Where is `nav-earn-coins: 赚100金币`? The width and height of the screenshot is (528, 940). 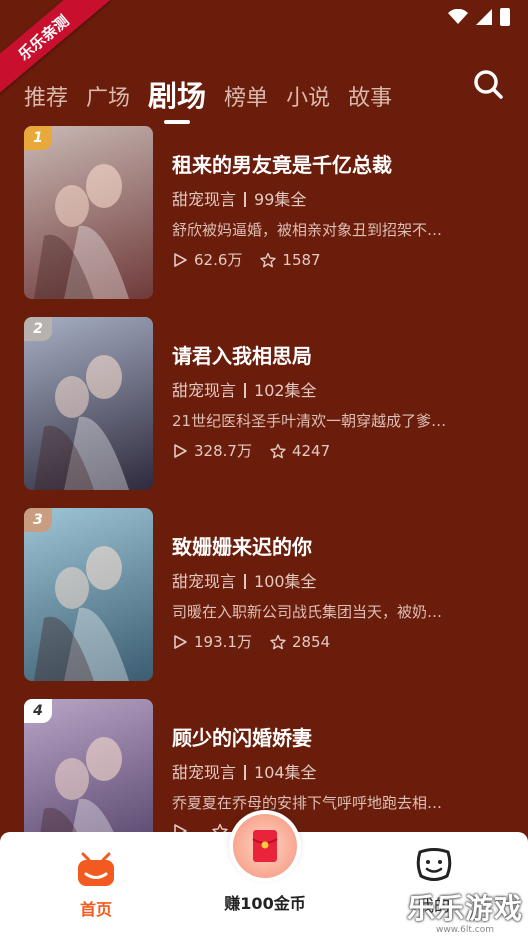
nav-earn-coins: 赚100金币 is located at coordinates (265, 862).